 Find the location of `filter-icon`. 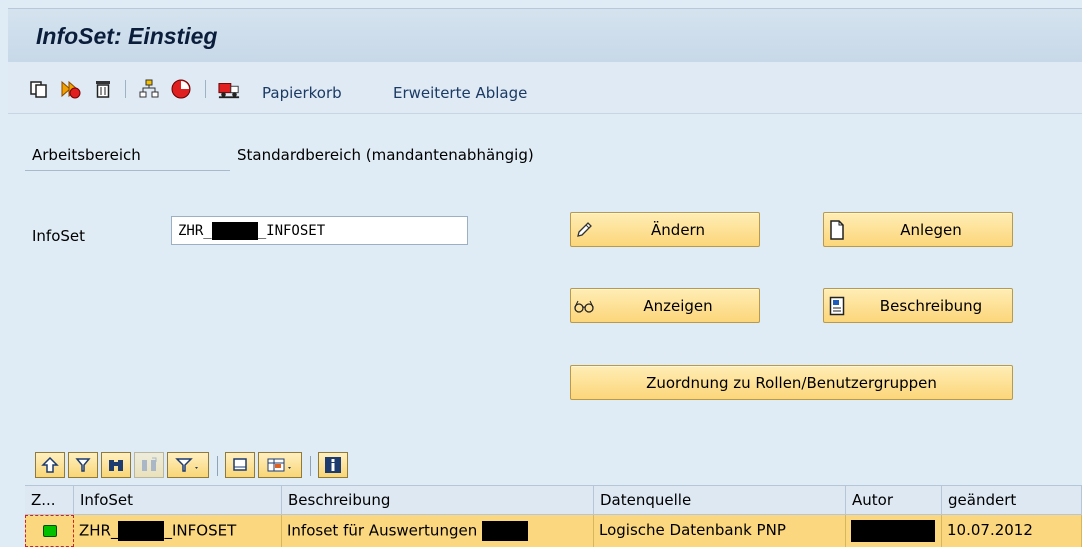

filter-icon is located at coordinates (186, 465).